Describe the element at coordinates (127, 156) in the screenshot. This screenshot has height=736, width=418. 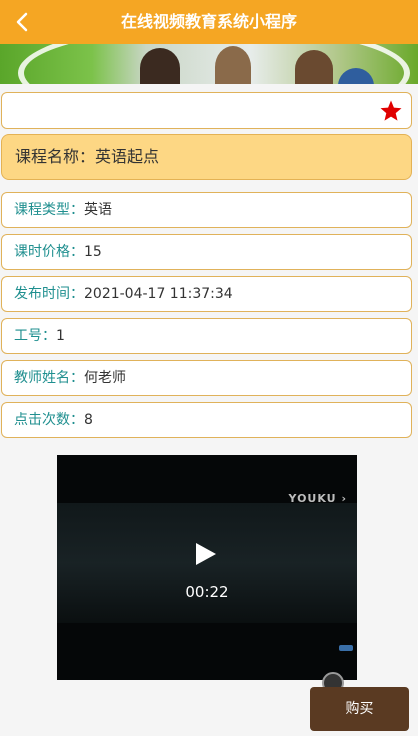
I see `course-name-value: 英语起点` at that location.